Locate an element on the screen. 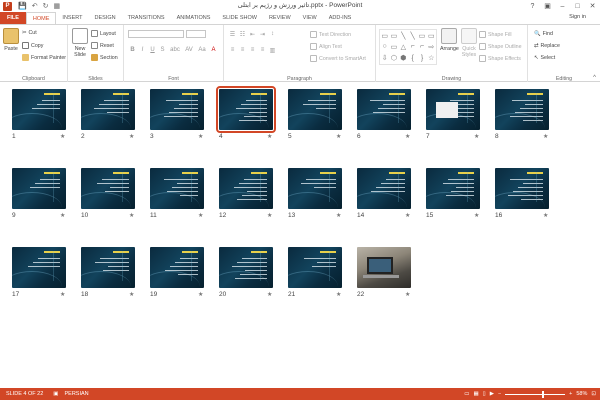 The width and height of the screenshot is (600, 400). find-button: 🔍 Find is located at coordinates (543, 34).